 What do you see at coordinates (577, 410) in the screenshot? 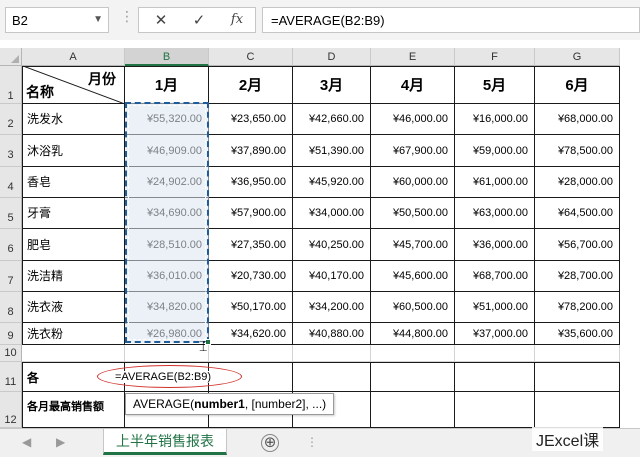
I see `cell-g12` at bounding box center [577, 410].